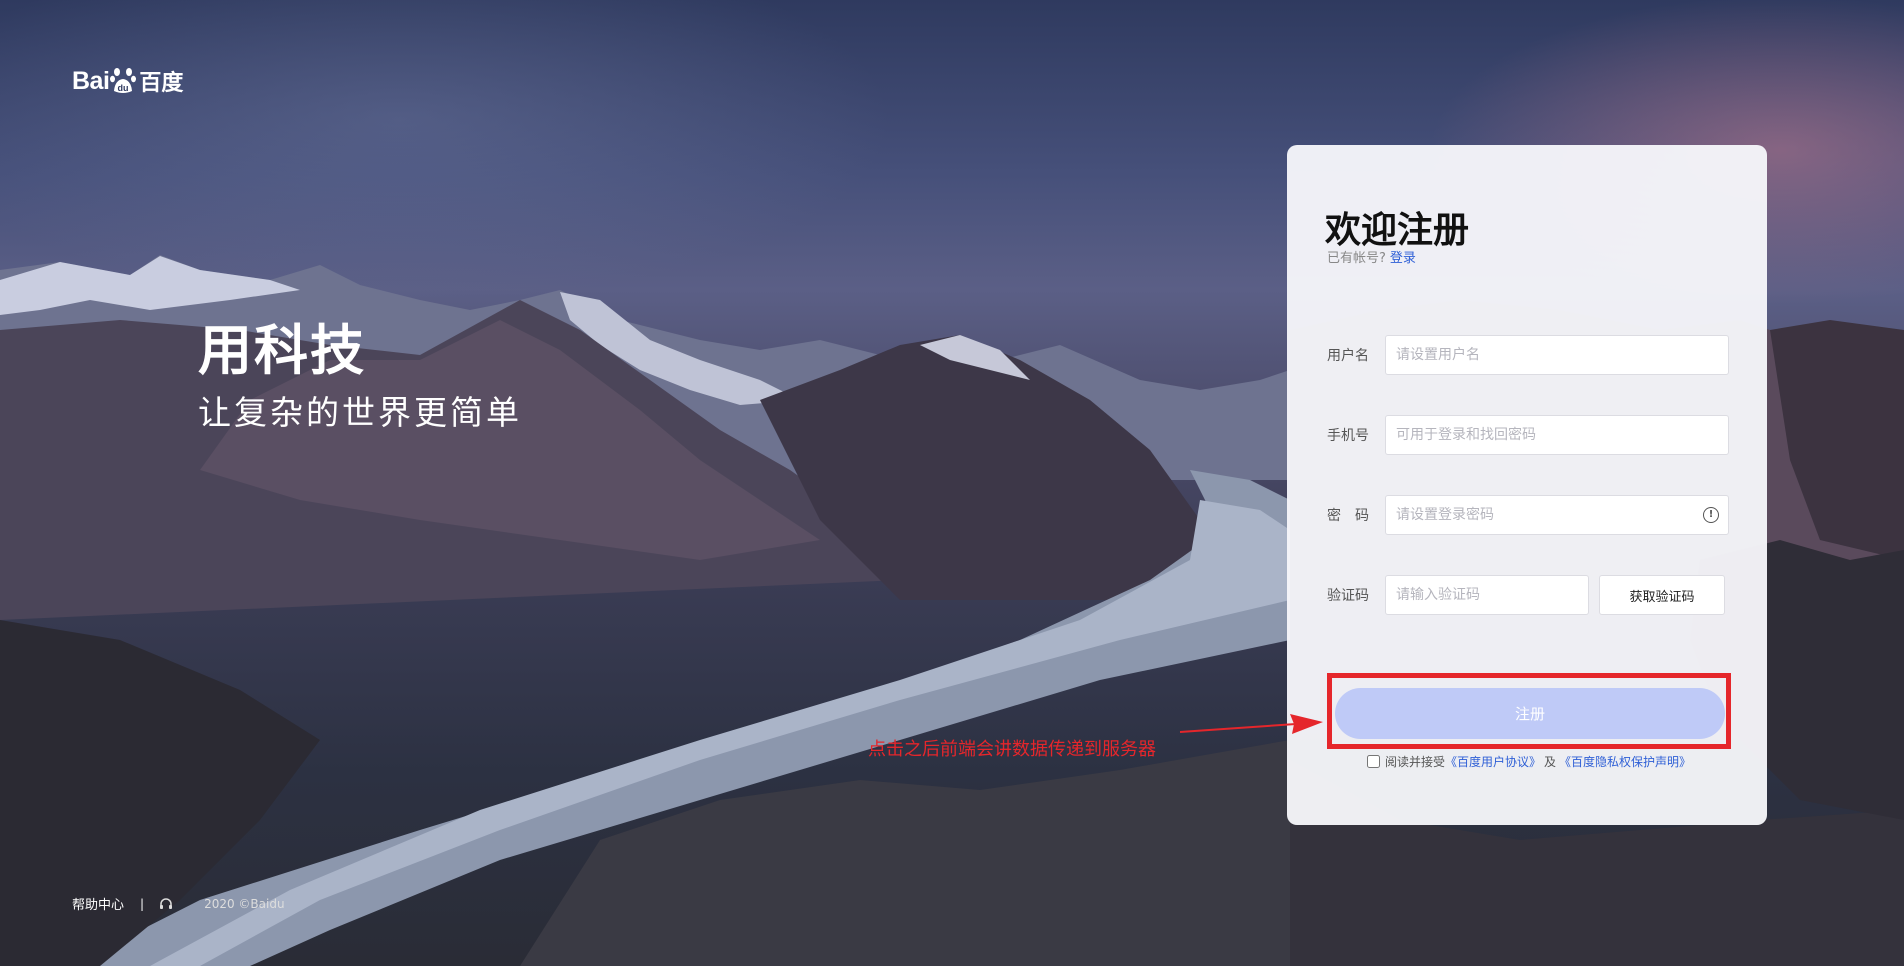 This screenshot has height=966, width=1904. Describe the element at coordinates (1373, 761) in the screenshot. I see `agreement-checkbox` at that location.